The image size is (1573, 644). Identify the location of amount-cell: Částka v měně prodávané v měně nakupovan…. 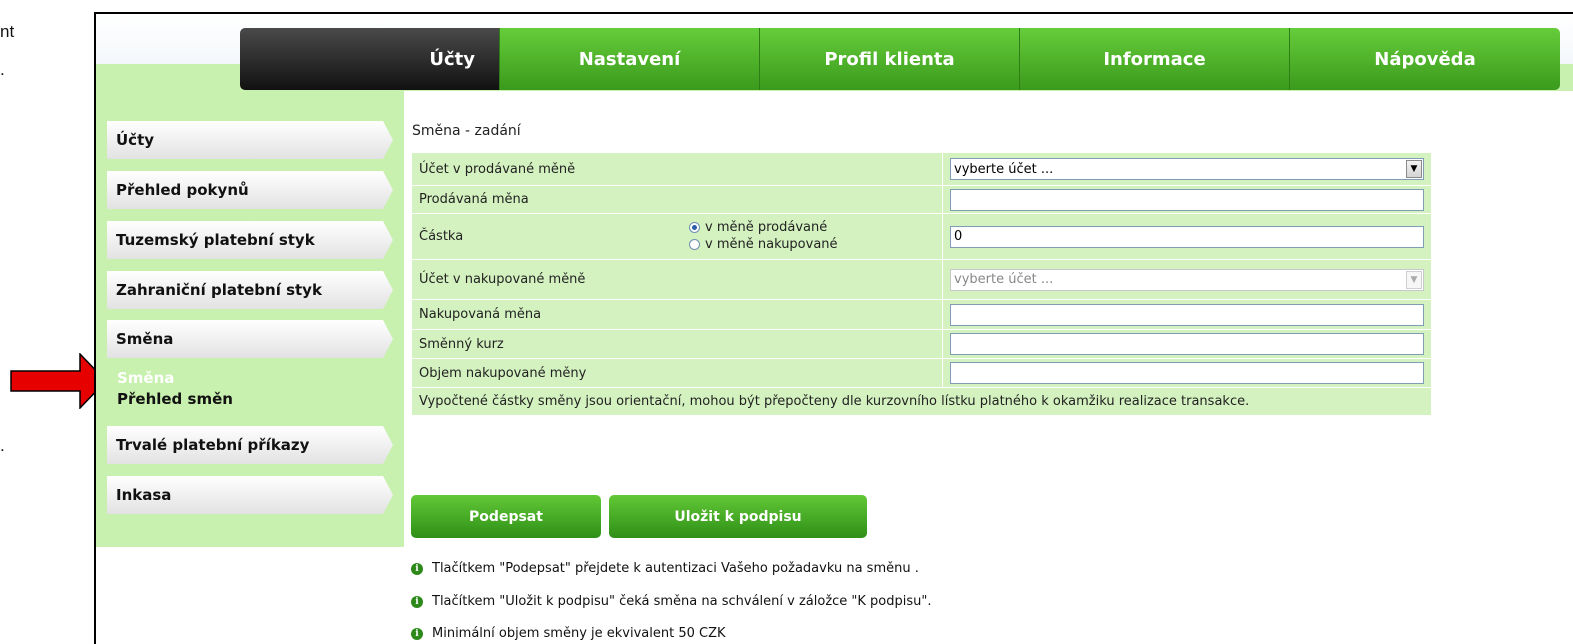
(677, 236).